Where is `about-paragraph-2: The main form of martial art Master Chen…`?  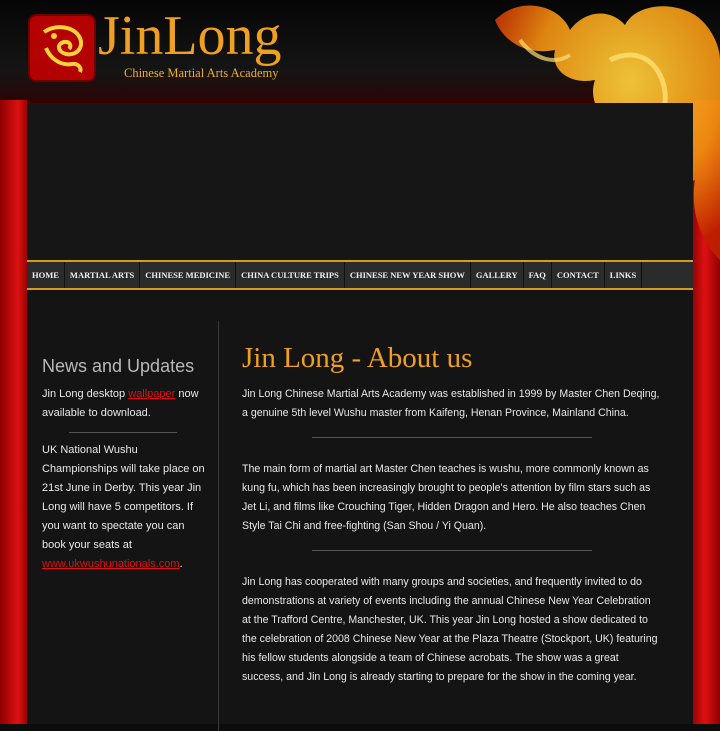 about-paragraph-2: The main form of martial art Master Chen… is located at coordinates (446, 497).